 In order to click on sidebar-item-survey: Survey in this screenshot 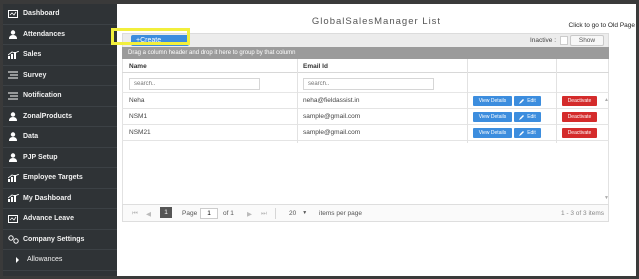, I will do `click(60, 76)`.